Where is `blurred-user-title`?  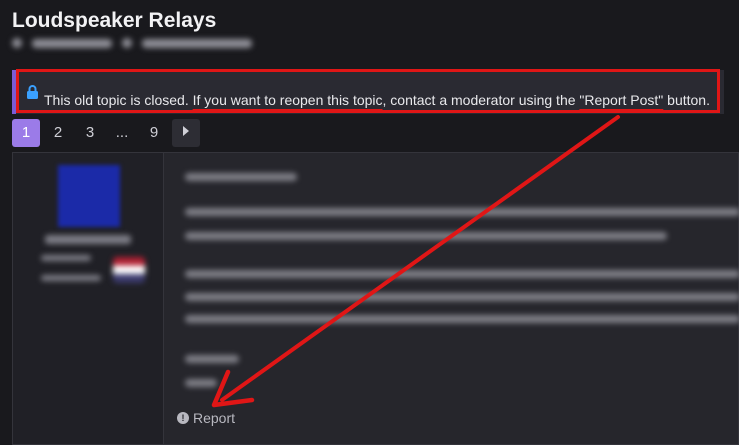 blurred-user-title is located at coordinates (66, 258).